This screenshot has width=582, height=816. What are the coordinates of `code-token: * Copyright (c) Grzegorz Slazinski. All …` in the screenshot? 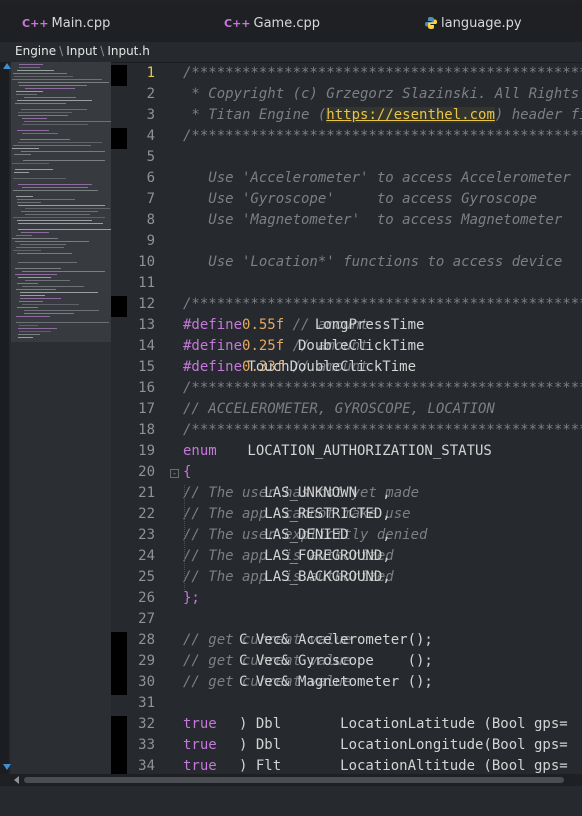 It's located at (385, 94).